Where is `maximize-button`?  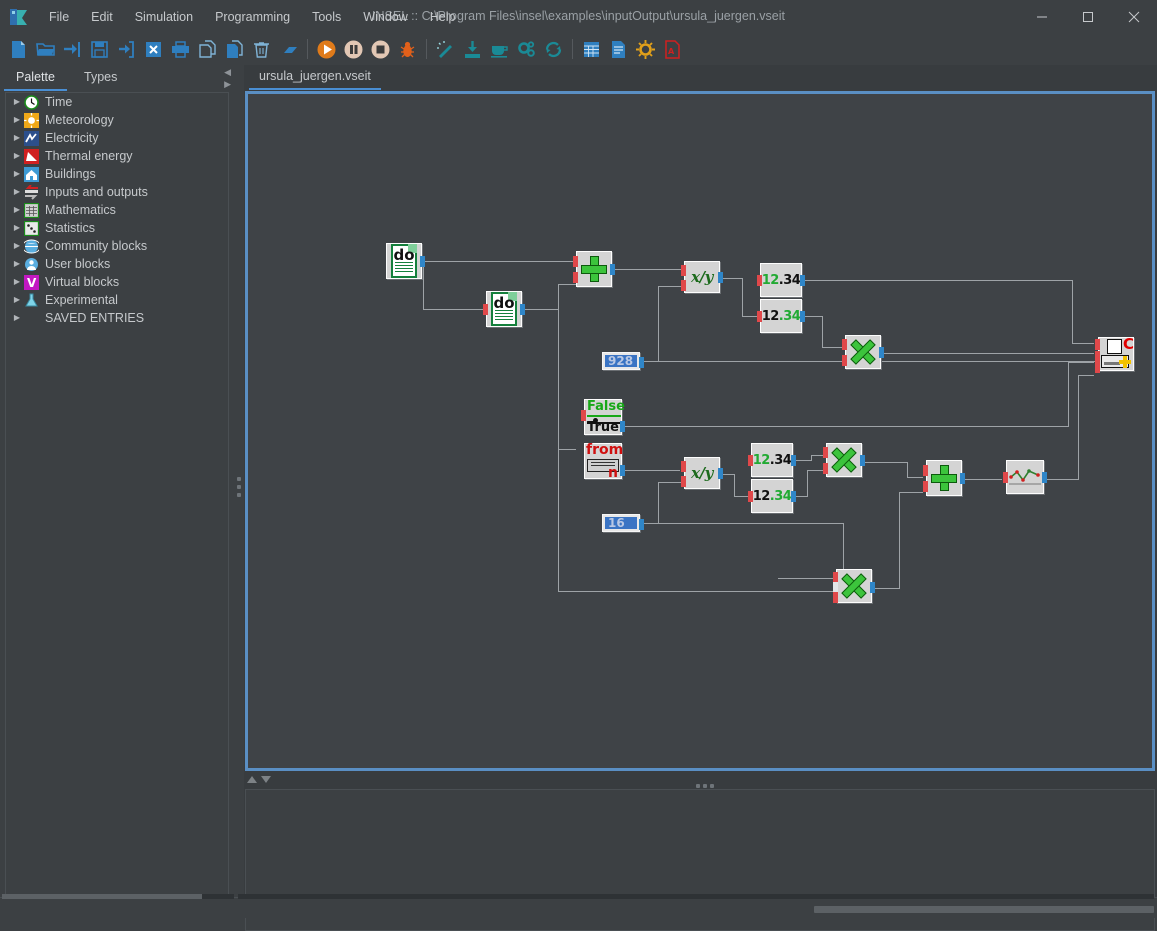
maximize-button is located at coordinates (1088, 16).